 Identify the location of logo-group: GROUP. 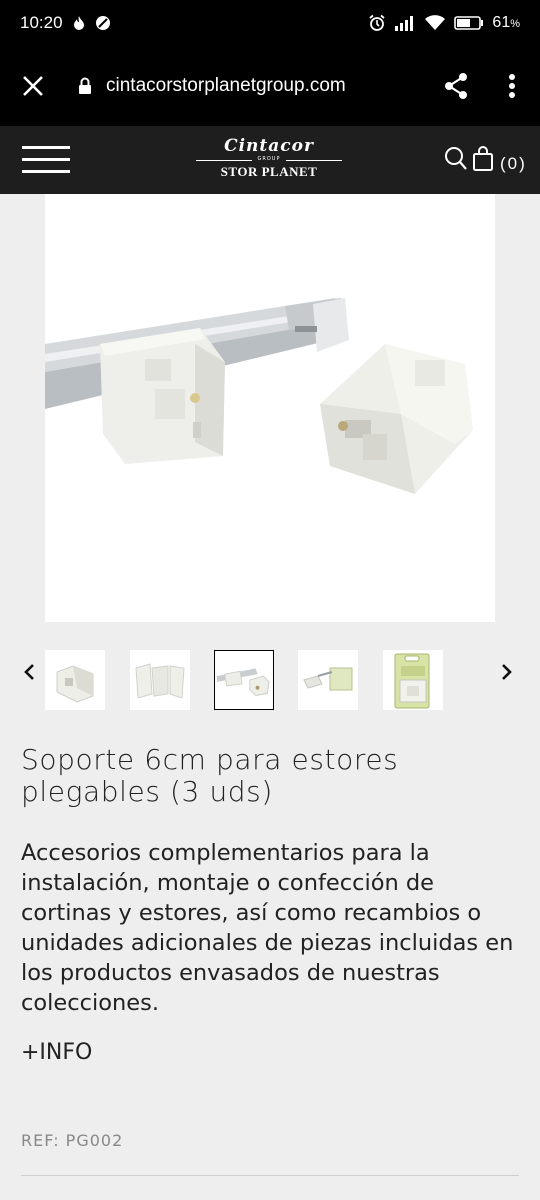
(269, 159).